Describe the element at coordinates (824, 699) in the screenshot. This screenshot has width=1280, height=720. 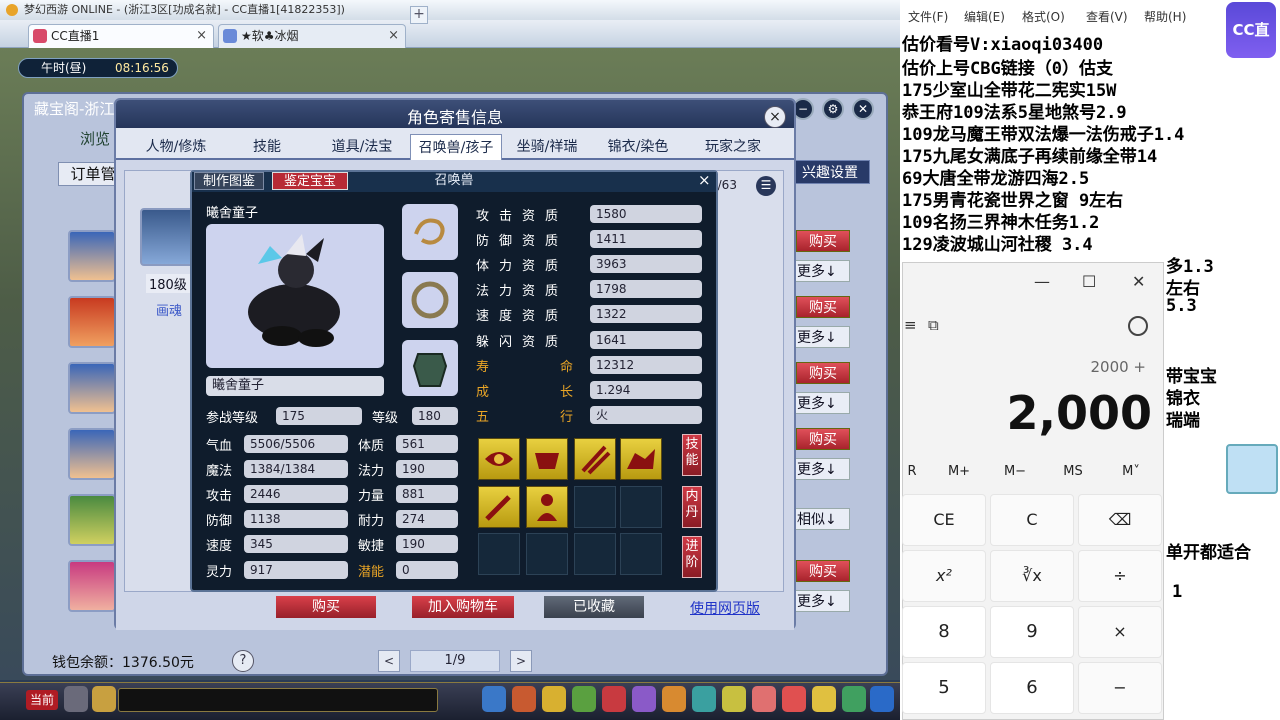
I see `smile-icon` at that location.